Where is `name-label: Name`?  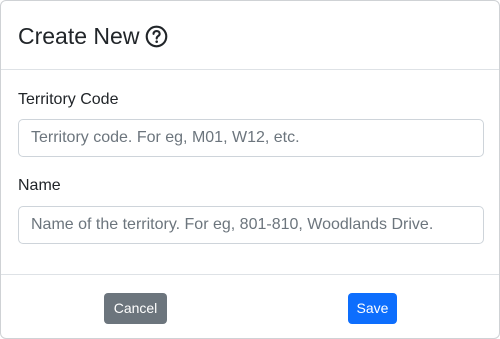
name-label: Name is located at coordinates (39, 185).